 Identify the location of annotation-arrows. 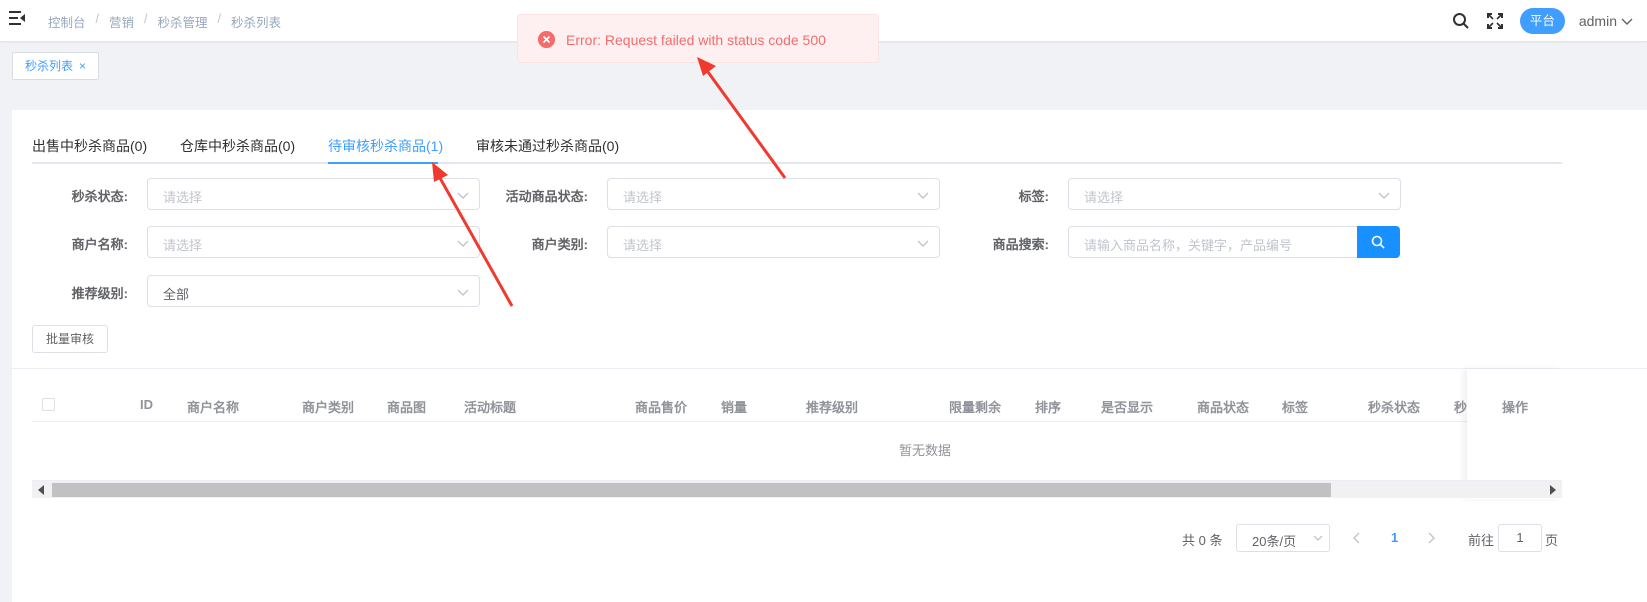
(609, 182).